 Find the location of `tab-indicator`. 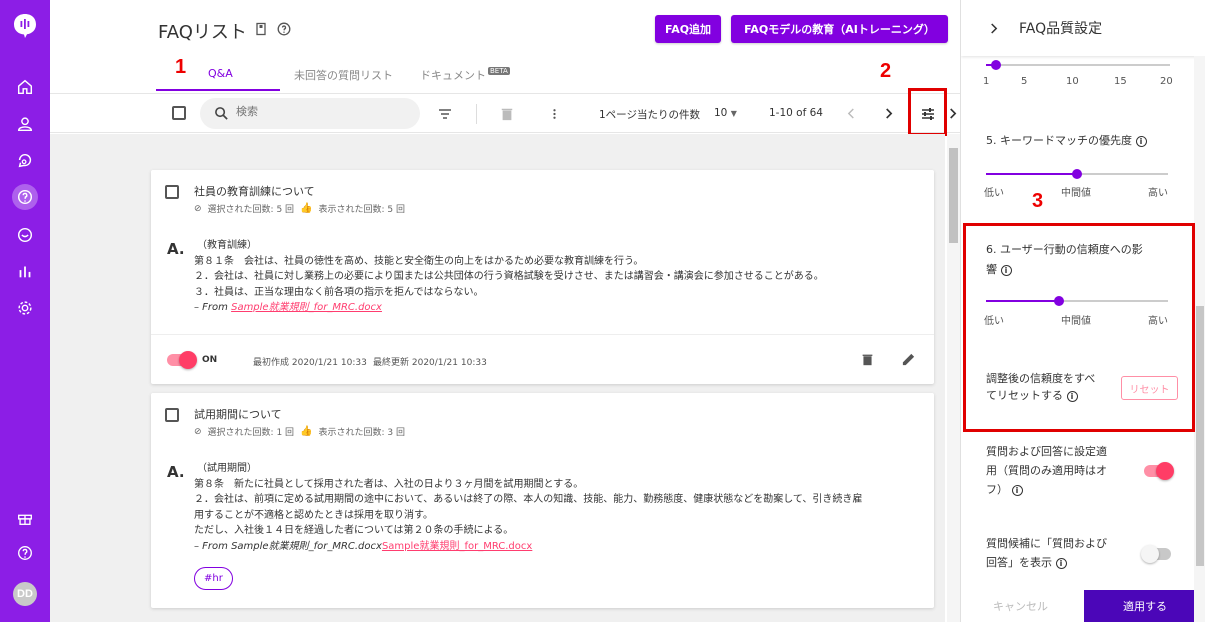

tab-indicator is located at coordinates (218, 90).